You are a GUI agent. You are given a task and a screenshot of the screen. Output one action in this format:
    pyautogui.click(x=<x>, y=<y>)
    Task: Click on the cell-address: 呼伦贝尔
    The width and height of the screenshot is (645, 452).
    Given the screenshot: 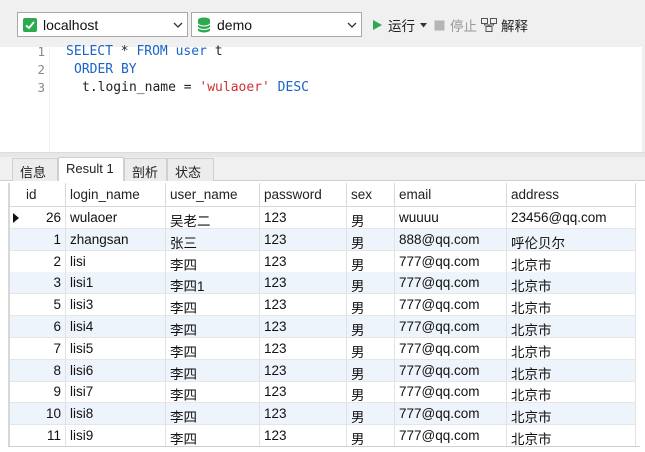 What is the action you would take?
    pyautogui.click(x=571, y=239)
    